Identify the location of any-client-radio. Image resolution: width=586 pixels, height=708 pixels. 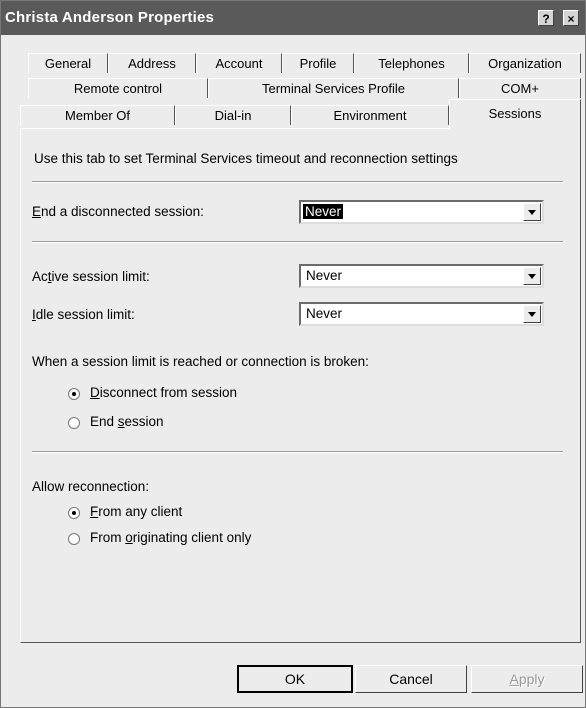
(74, 513).